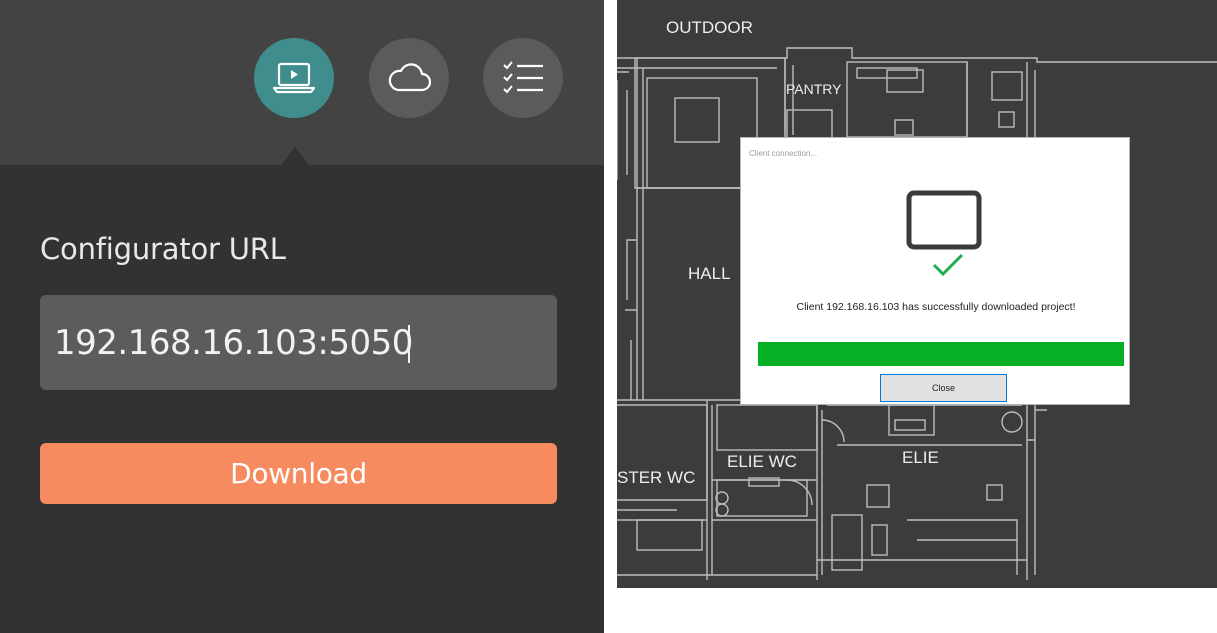 The width and height of the screenshot is (1217, 633). Describe the element at coordinates (409, 344) in the screenshot. I see `text-caret` at that location.